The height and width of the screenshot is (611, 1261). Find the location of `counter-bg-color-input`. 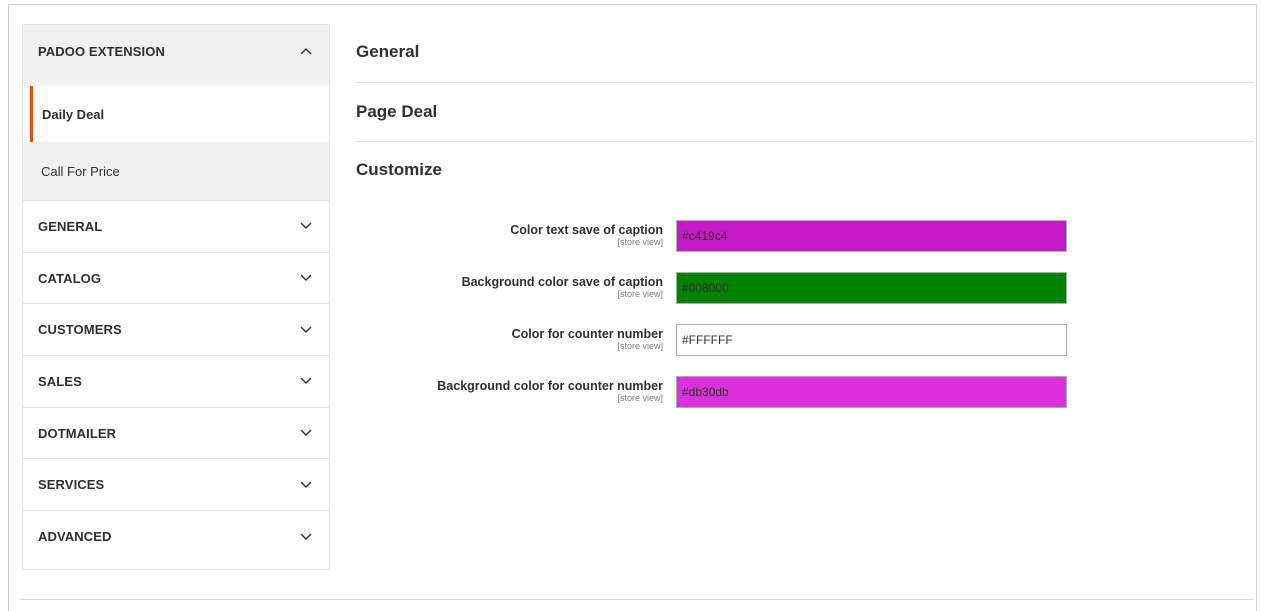

counter-bg-color-input is located at coordinates (871, 392).